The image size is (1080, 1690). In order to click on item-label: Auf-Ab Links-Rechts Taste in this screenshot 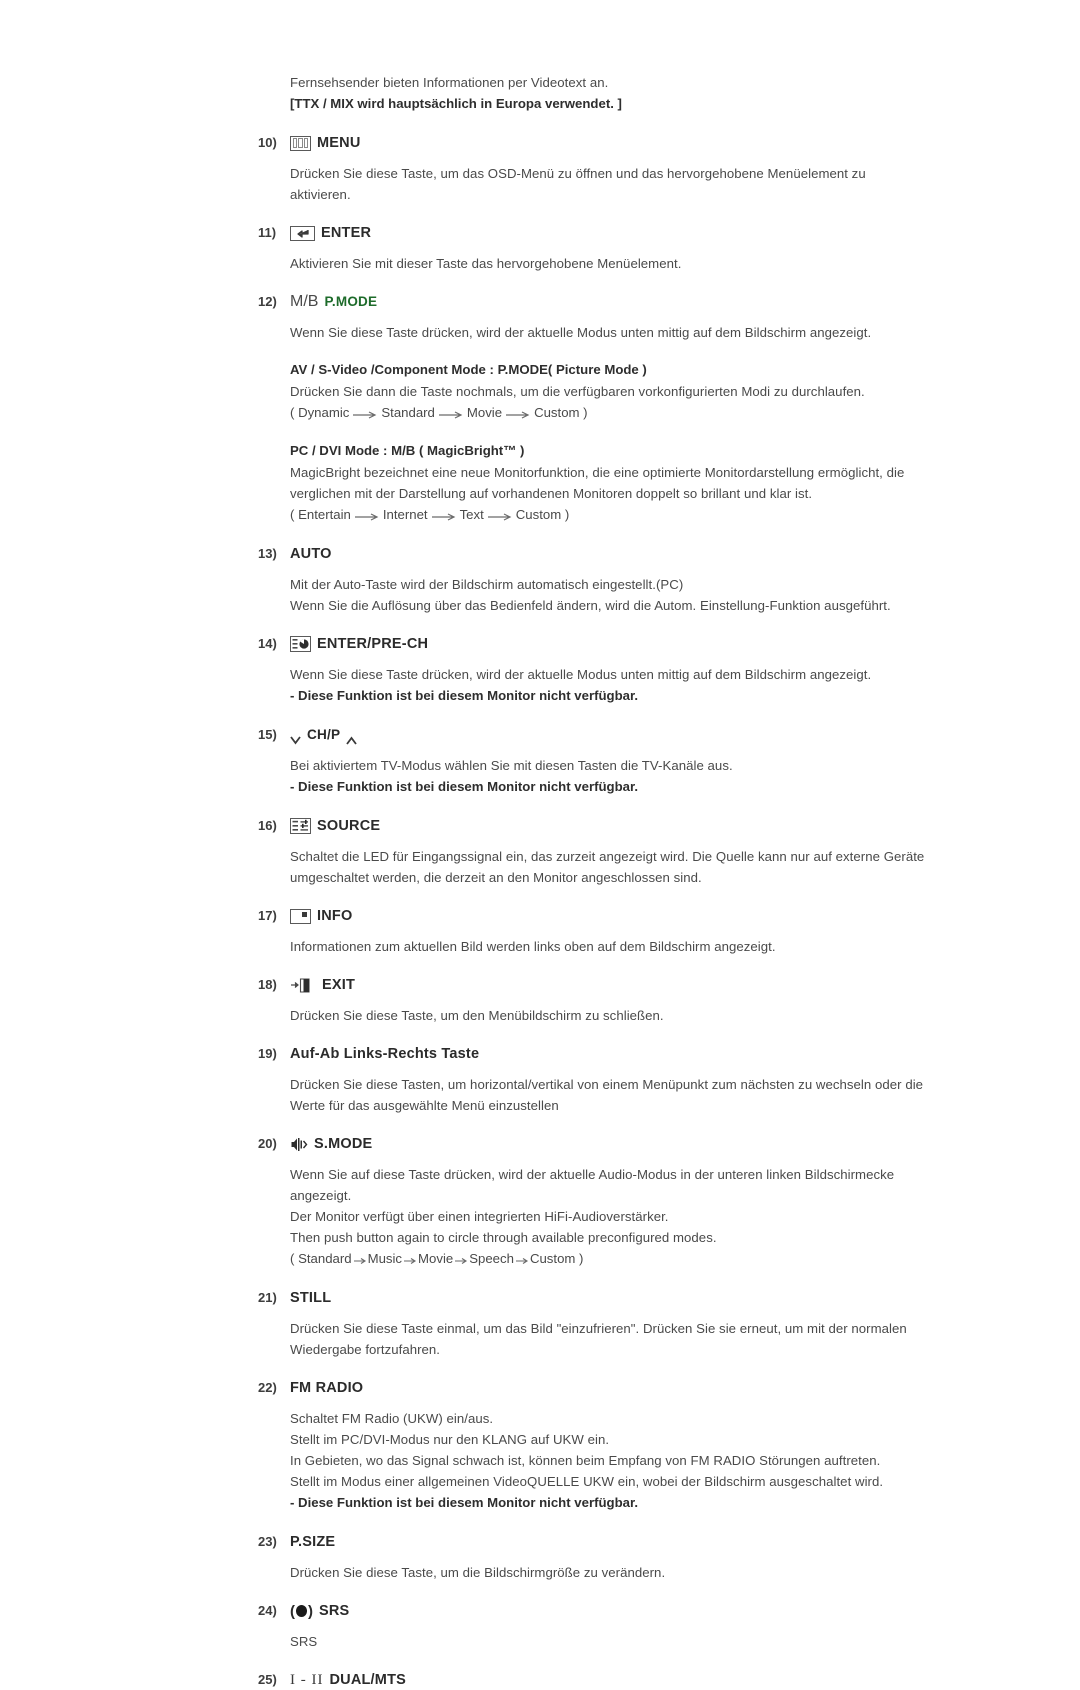, I will do `click(385, 1054)`.